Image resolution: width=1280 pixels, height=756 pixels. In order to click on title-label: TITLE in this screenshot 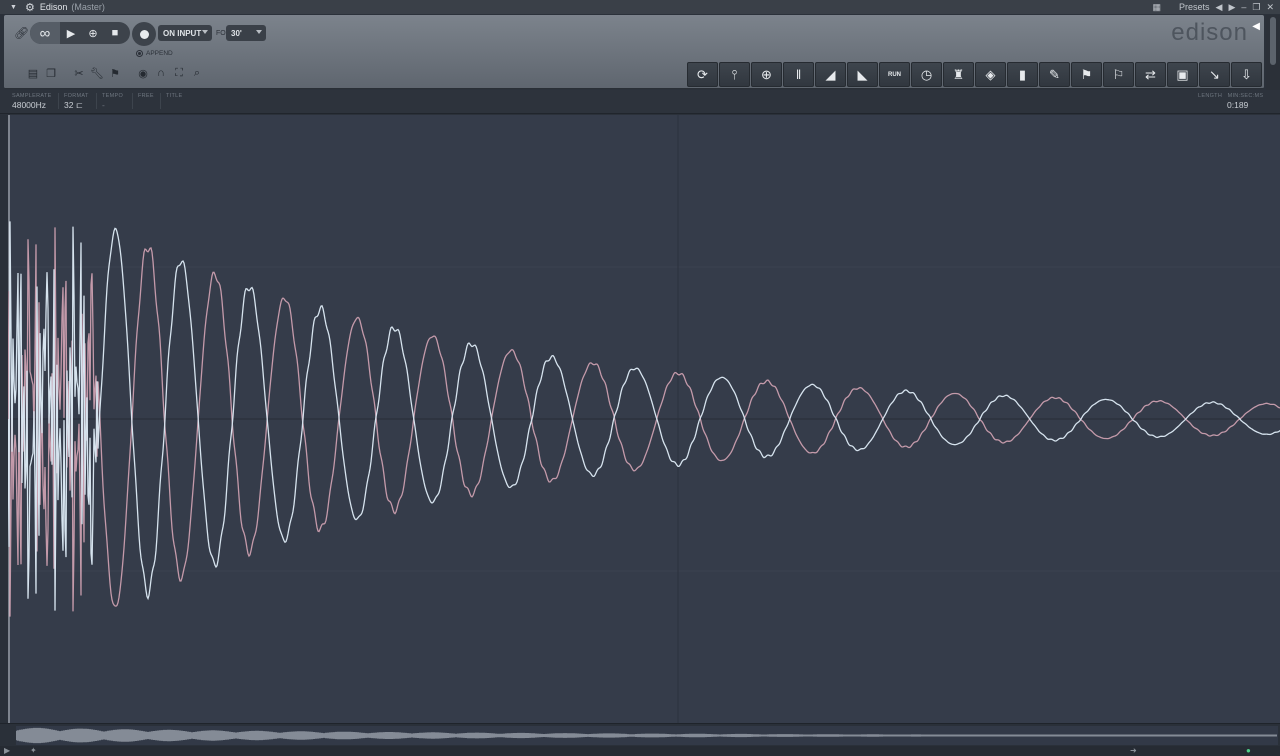, I will do `click(174, 96)`.